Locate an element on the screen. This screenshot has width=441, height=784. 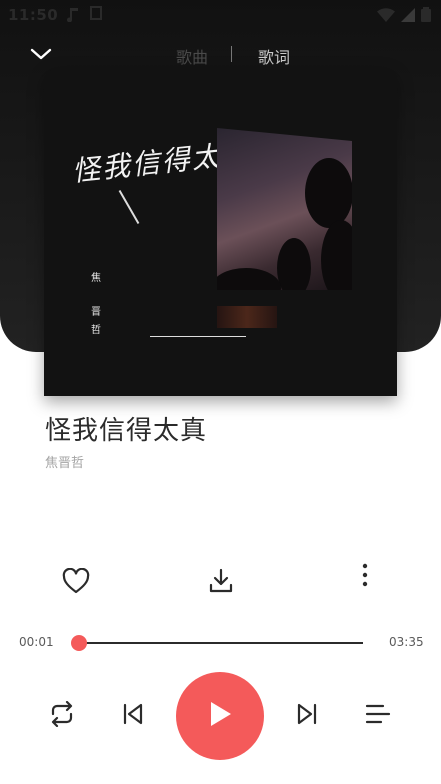
app-notification-icon is located at coordinates (96, 13).